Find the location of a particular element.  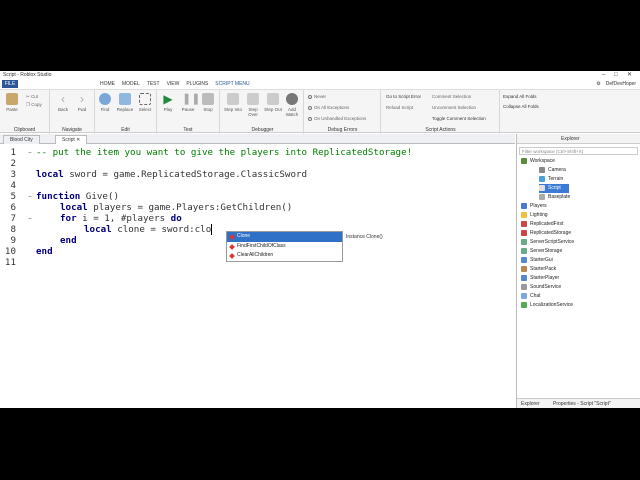

close-tab-icon: ✕ is located at coordinates (78, 140).